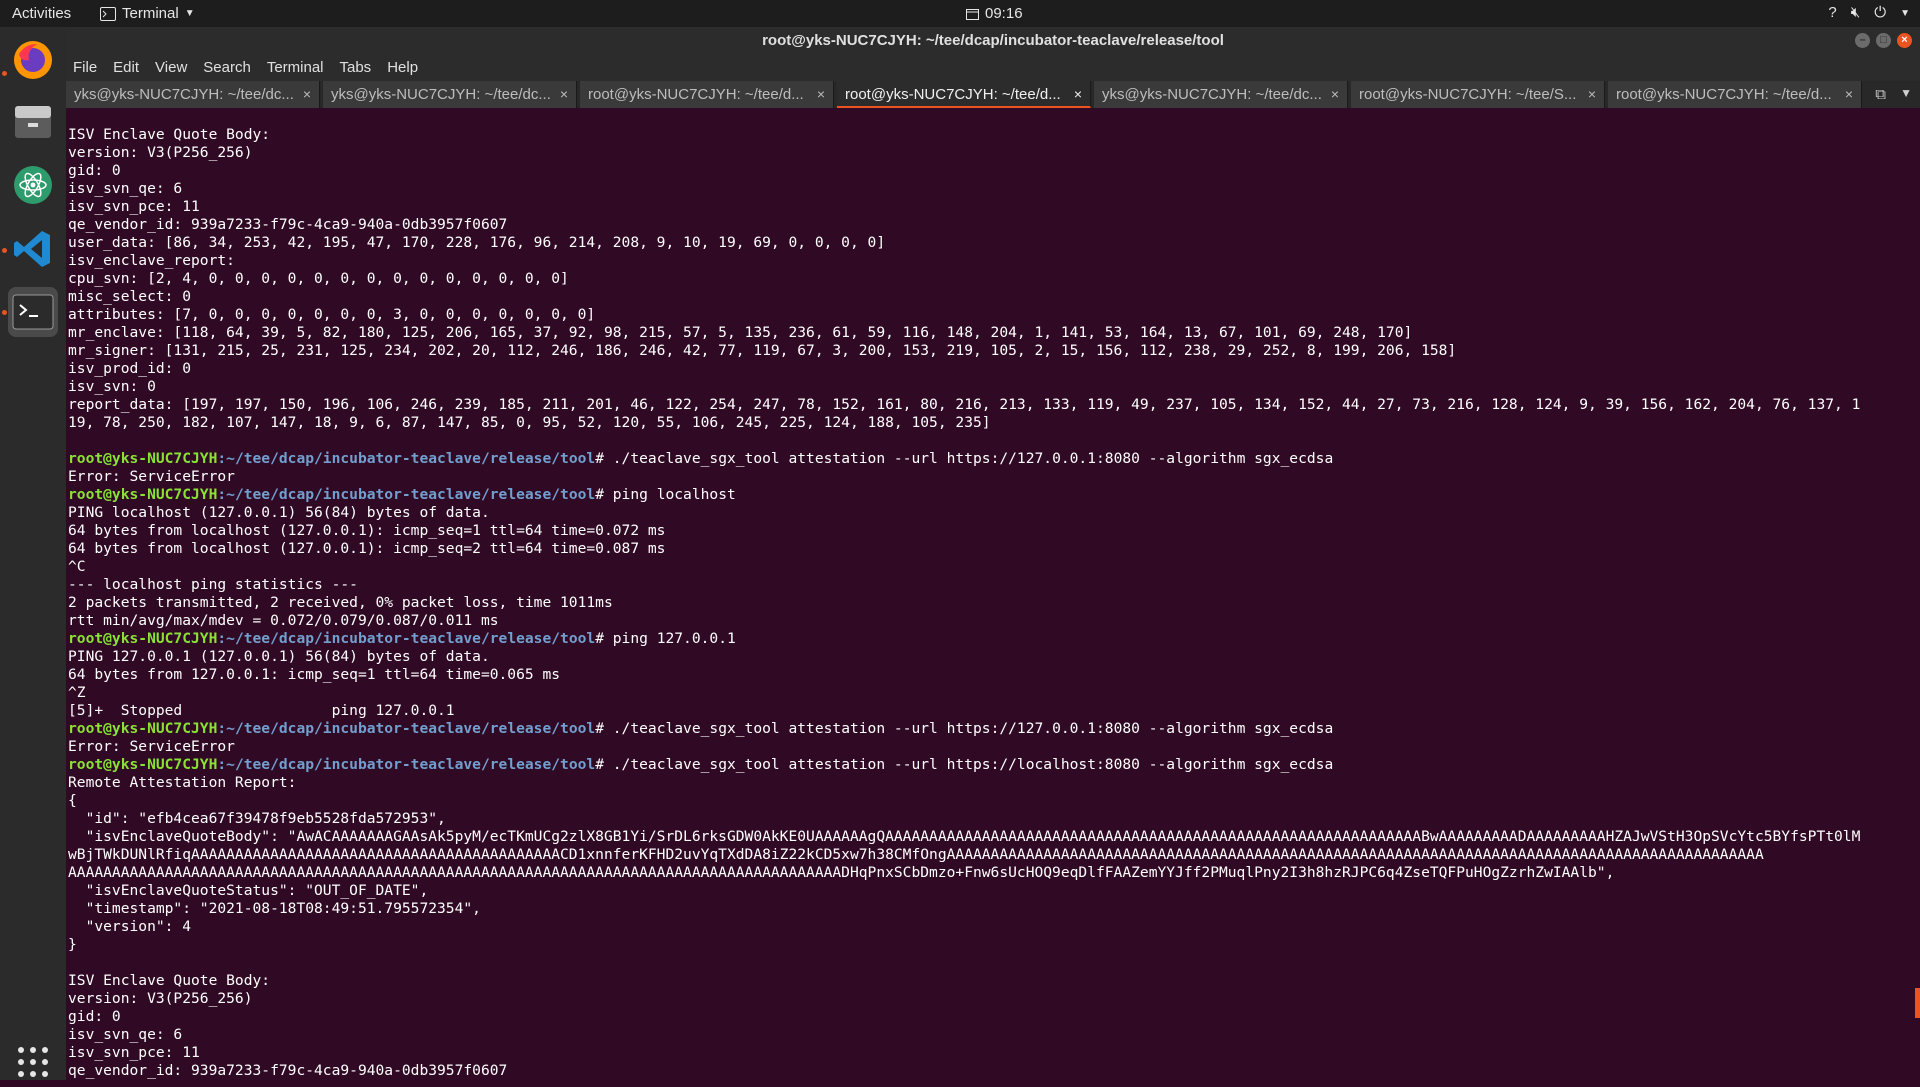  Describe the element at coordinates (147, 13) in the screenshot. I see `app-menu: Terminal ▼` at that location.